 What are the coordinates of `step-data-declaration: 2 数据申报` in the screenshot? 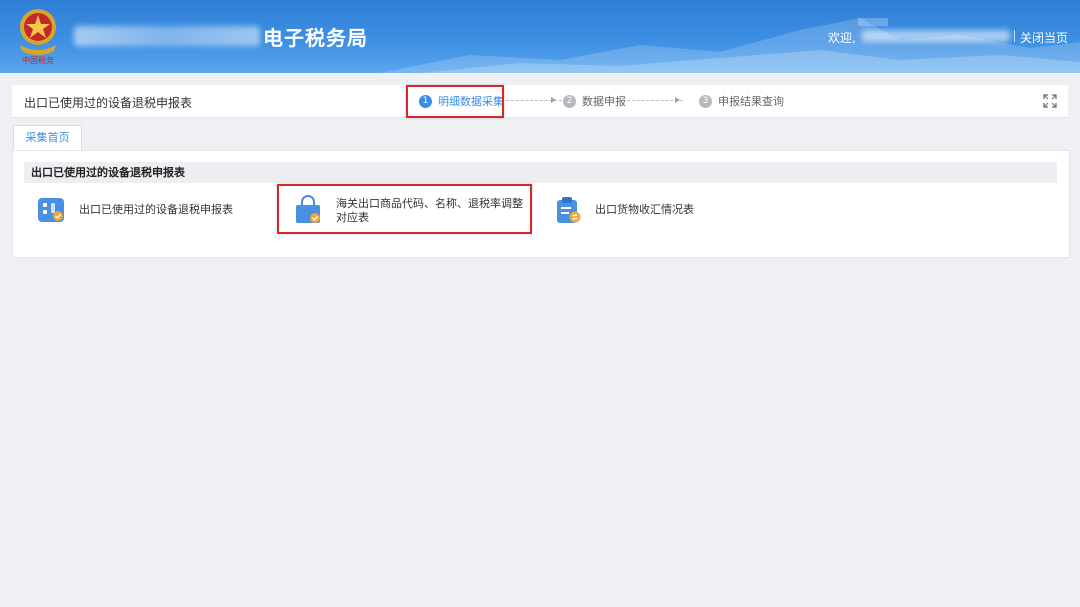 It's located at (594, 101).